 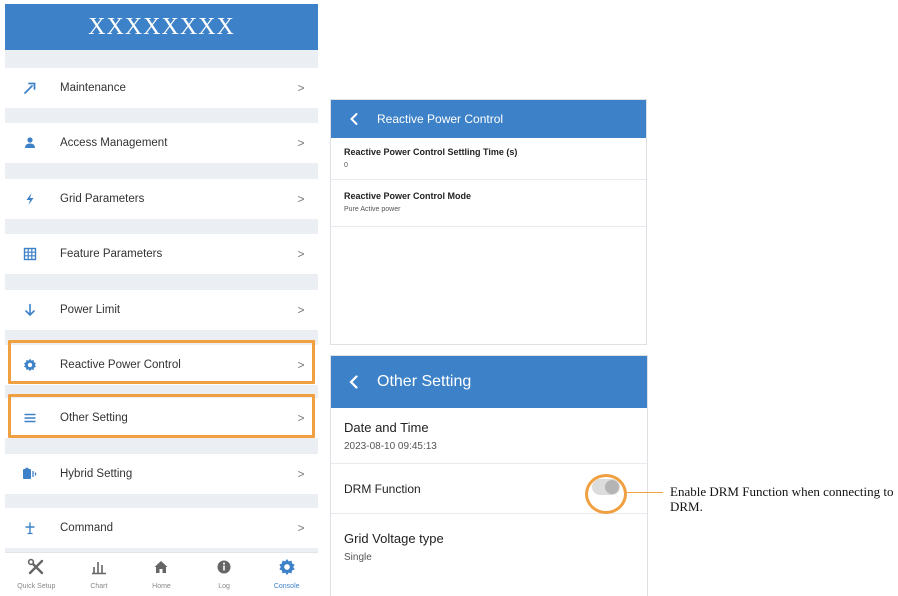 I want to click on field-label: DRM Function, so click(x=382, y=488).